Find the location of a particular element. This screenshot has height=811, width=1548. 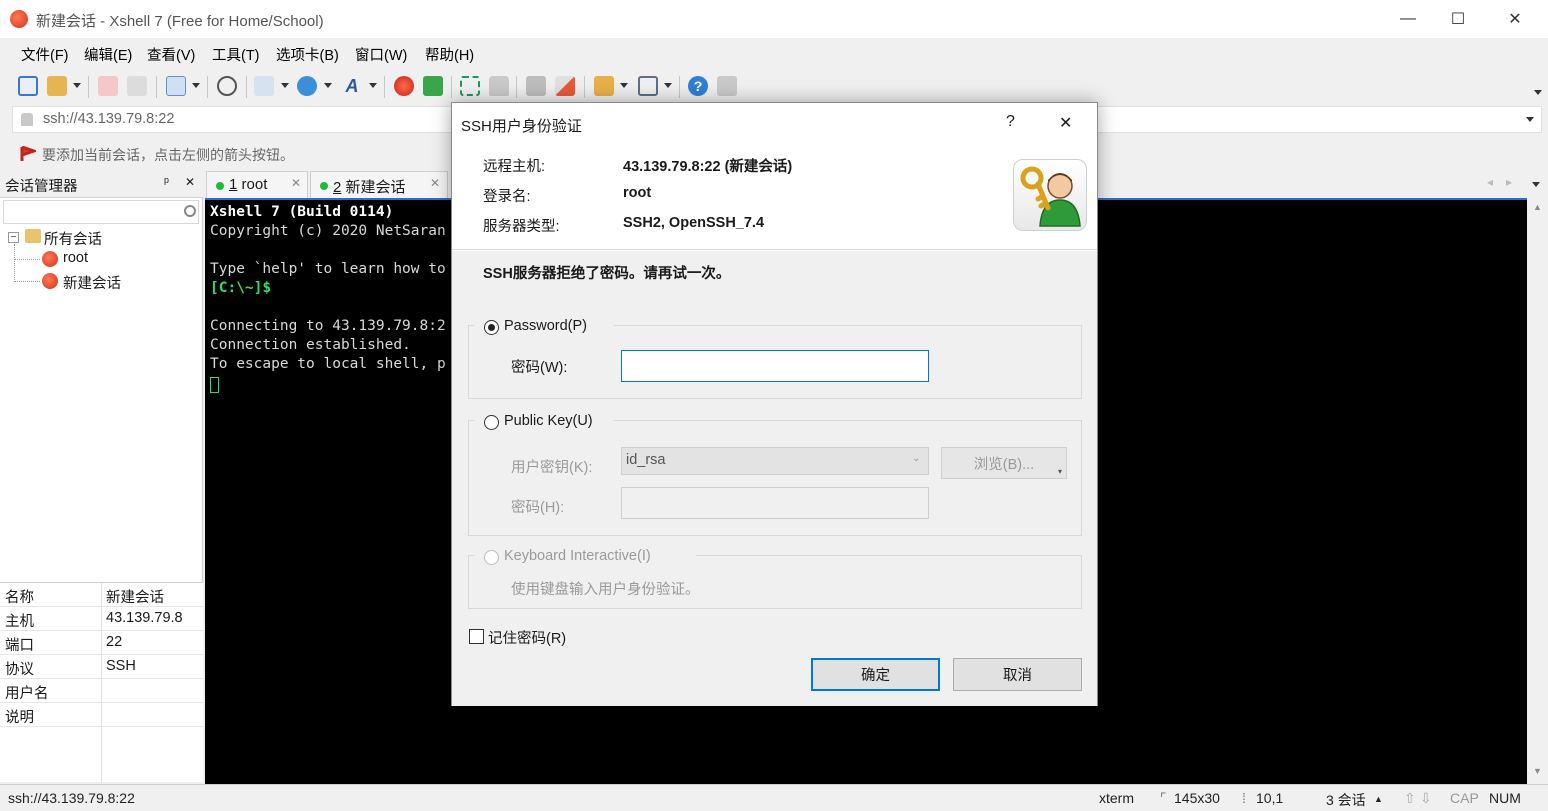

pin-icon: ᵖ is located at coordinates (166, 181).